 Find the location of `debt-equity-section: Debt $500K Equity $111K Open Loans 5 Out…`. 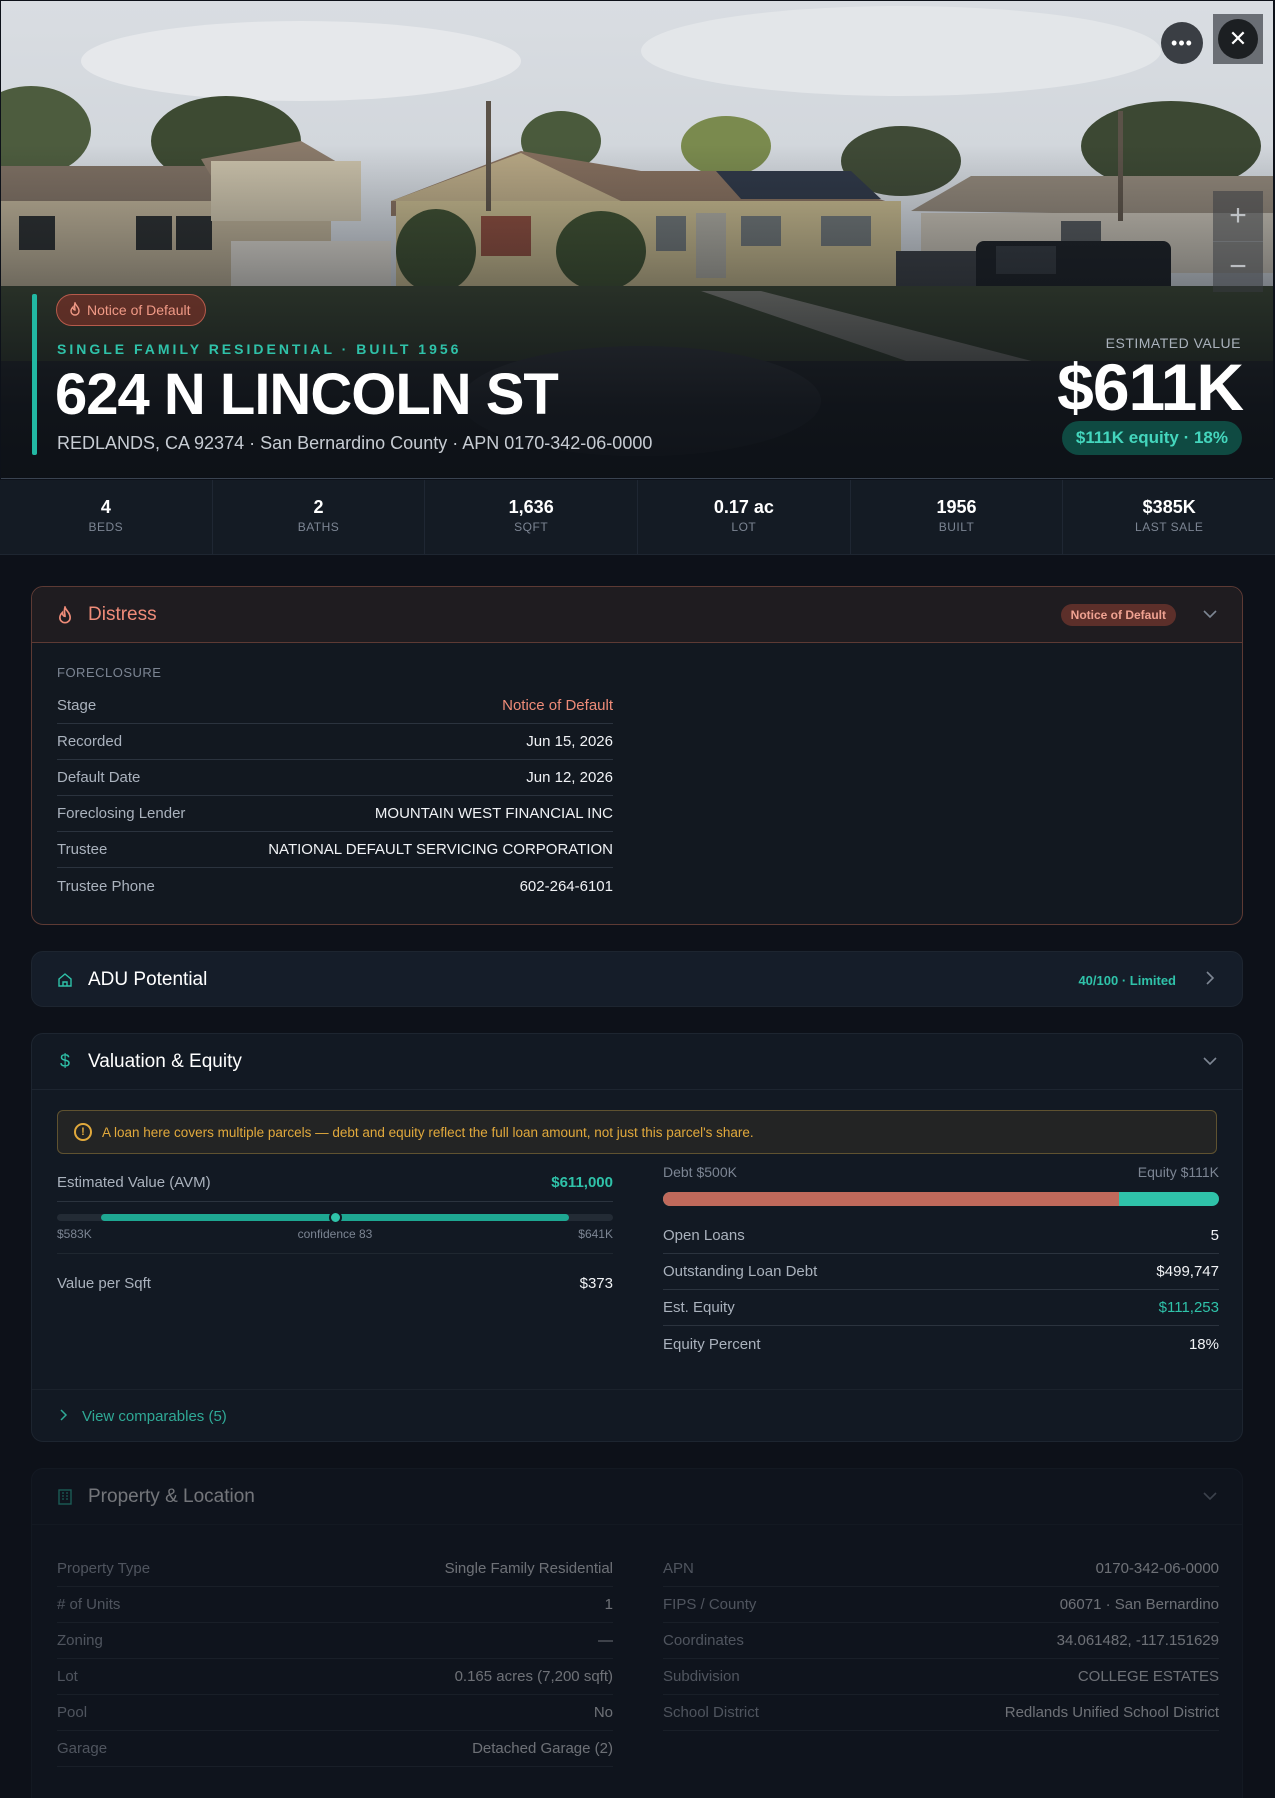

debt-equity-section: Debt $500K Equity $111K Open Loans 5 Out… is located at coordinates (941, 1263).